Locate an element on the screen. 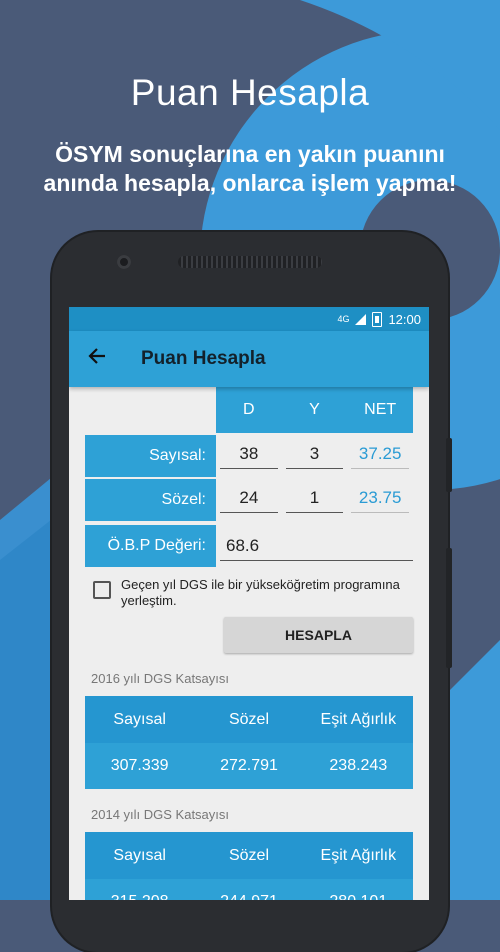 This screenshot has height=952, width=500. sayisal-net-value: 37.25 is located at coordinates (380, 456).